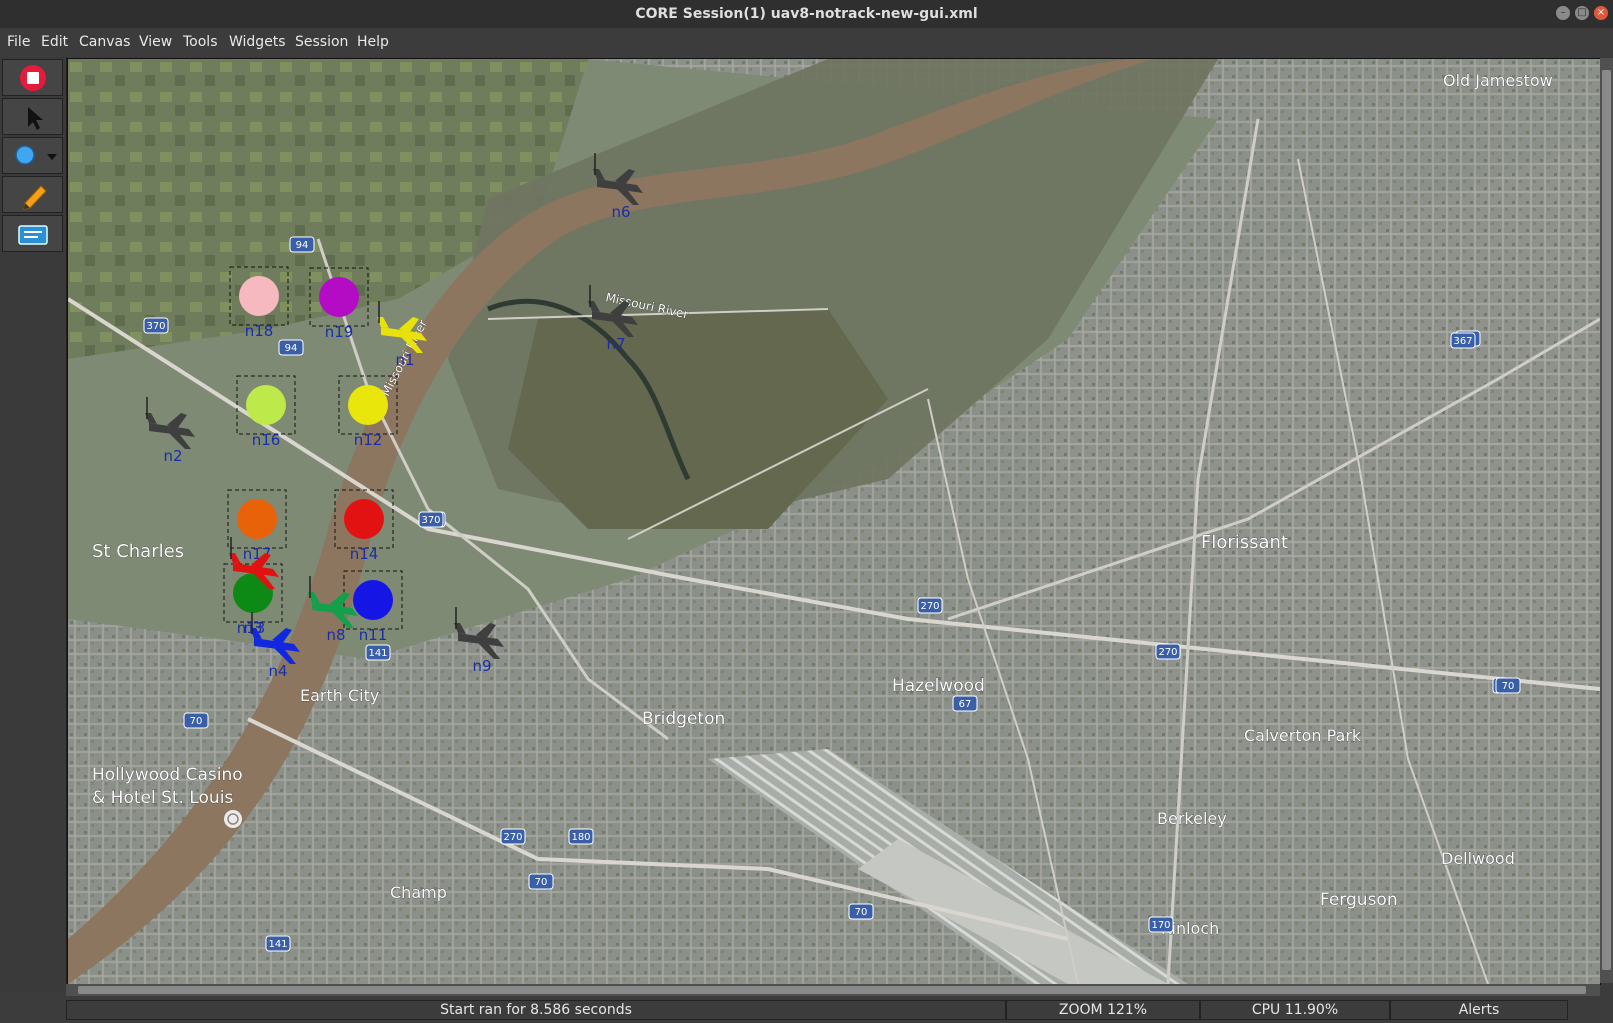 The width and height of the screenshot is (1613, 1023). What do you see at coordinates (364, 554) in the screenshot?
I see `node-label: n14` at bounding box center [364, 554].